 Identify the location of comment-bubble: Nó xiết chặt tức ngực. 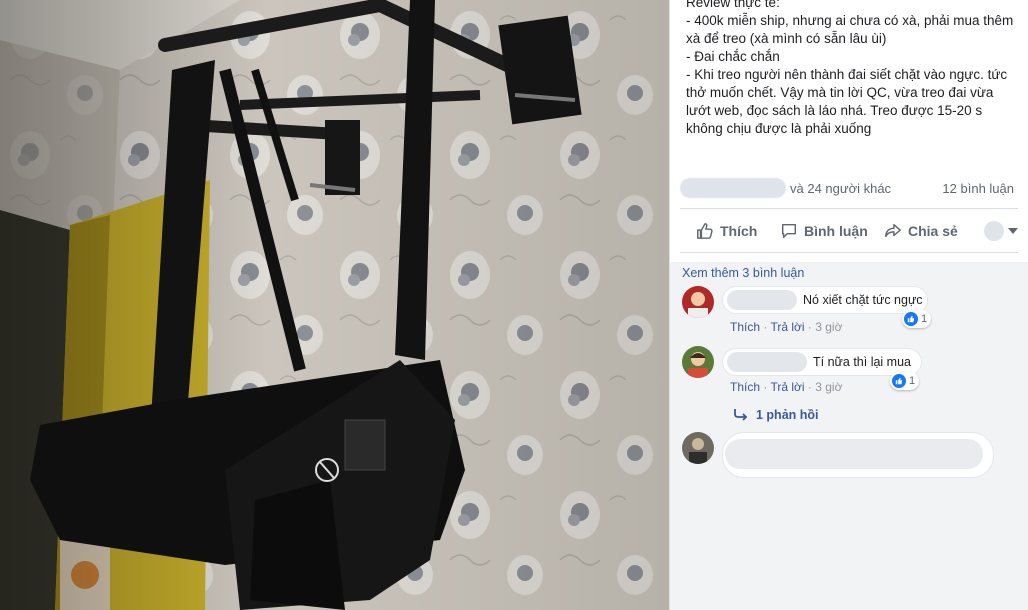
(825, 300).